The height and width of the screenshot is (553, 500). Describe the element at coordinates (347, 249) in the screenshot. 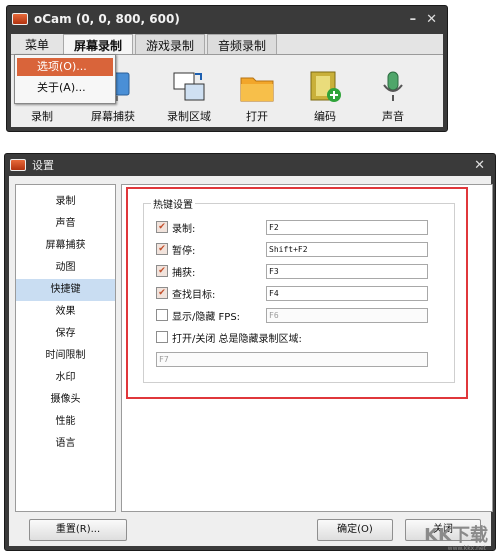

I see `pause-hotkey-field: Shift+F2` at that location.